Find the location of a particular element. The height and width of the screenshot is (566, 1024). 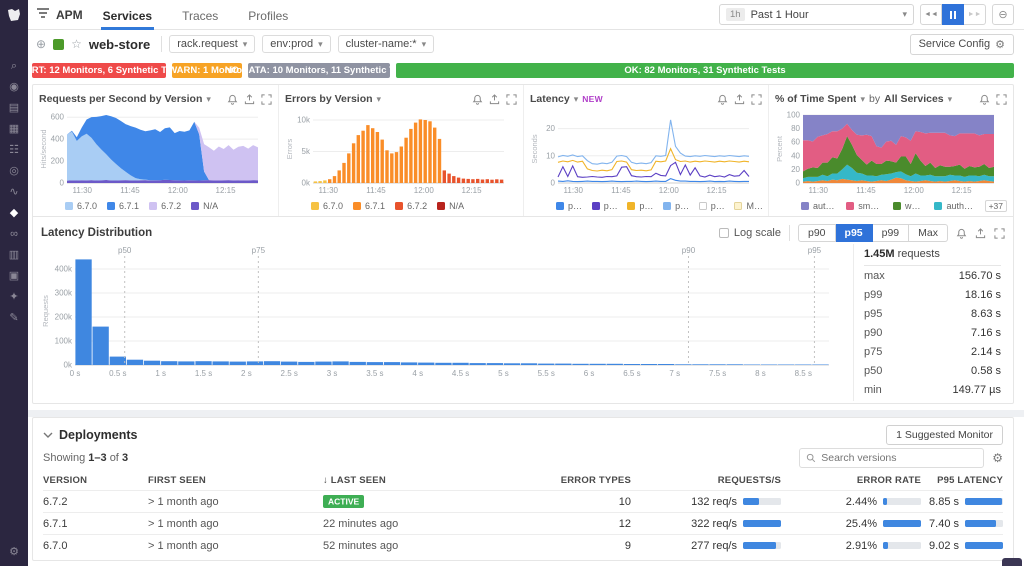

services-selector: All Services is located at coordinates (914, 99).